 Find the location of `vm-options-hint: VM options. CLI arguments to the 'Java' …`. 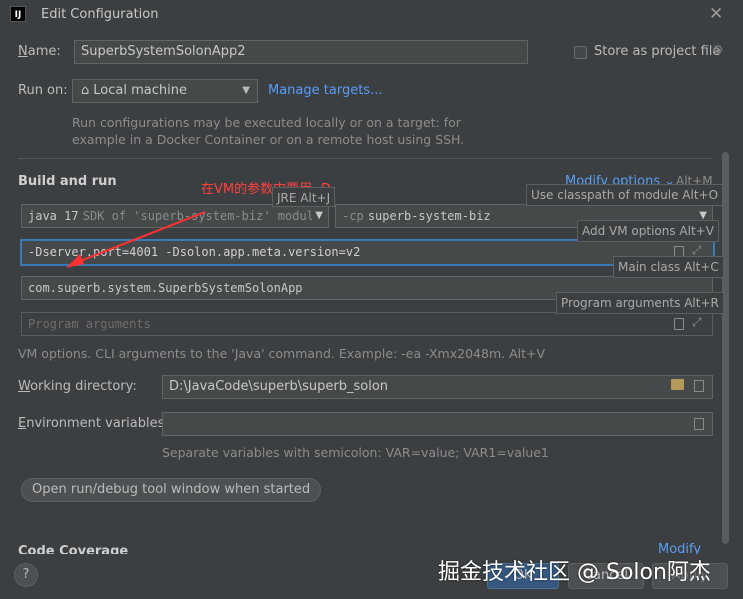

vm-options-hint: VM options. CLI arguments to the 'Java' … is located at coordinates (282, 353).